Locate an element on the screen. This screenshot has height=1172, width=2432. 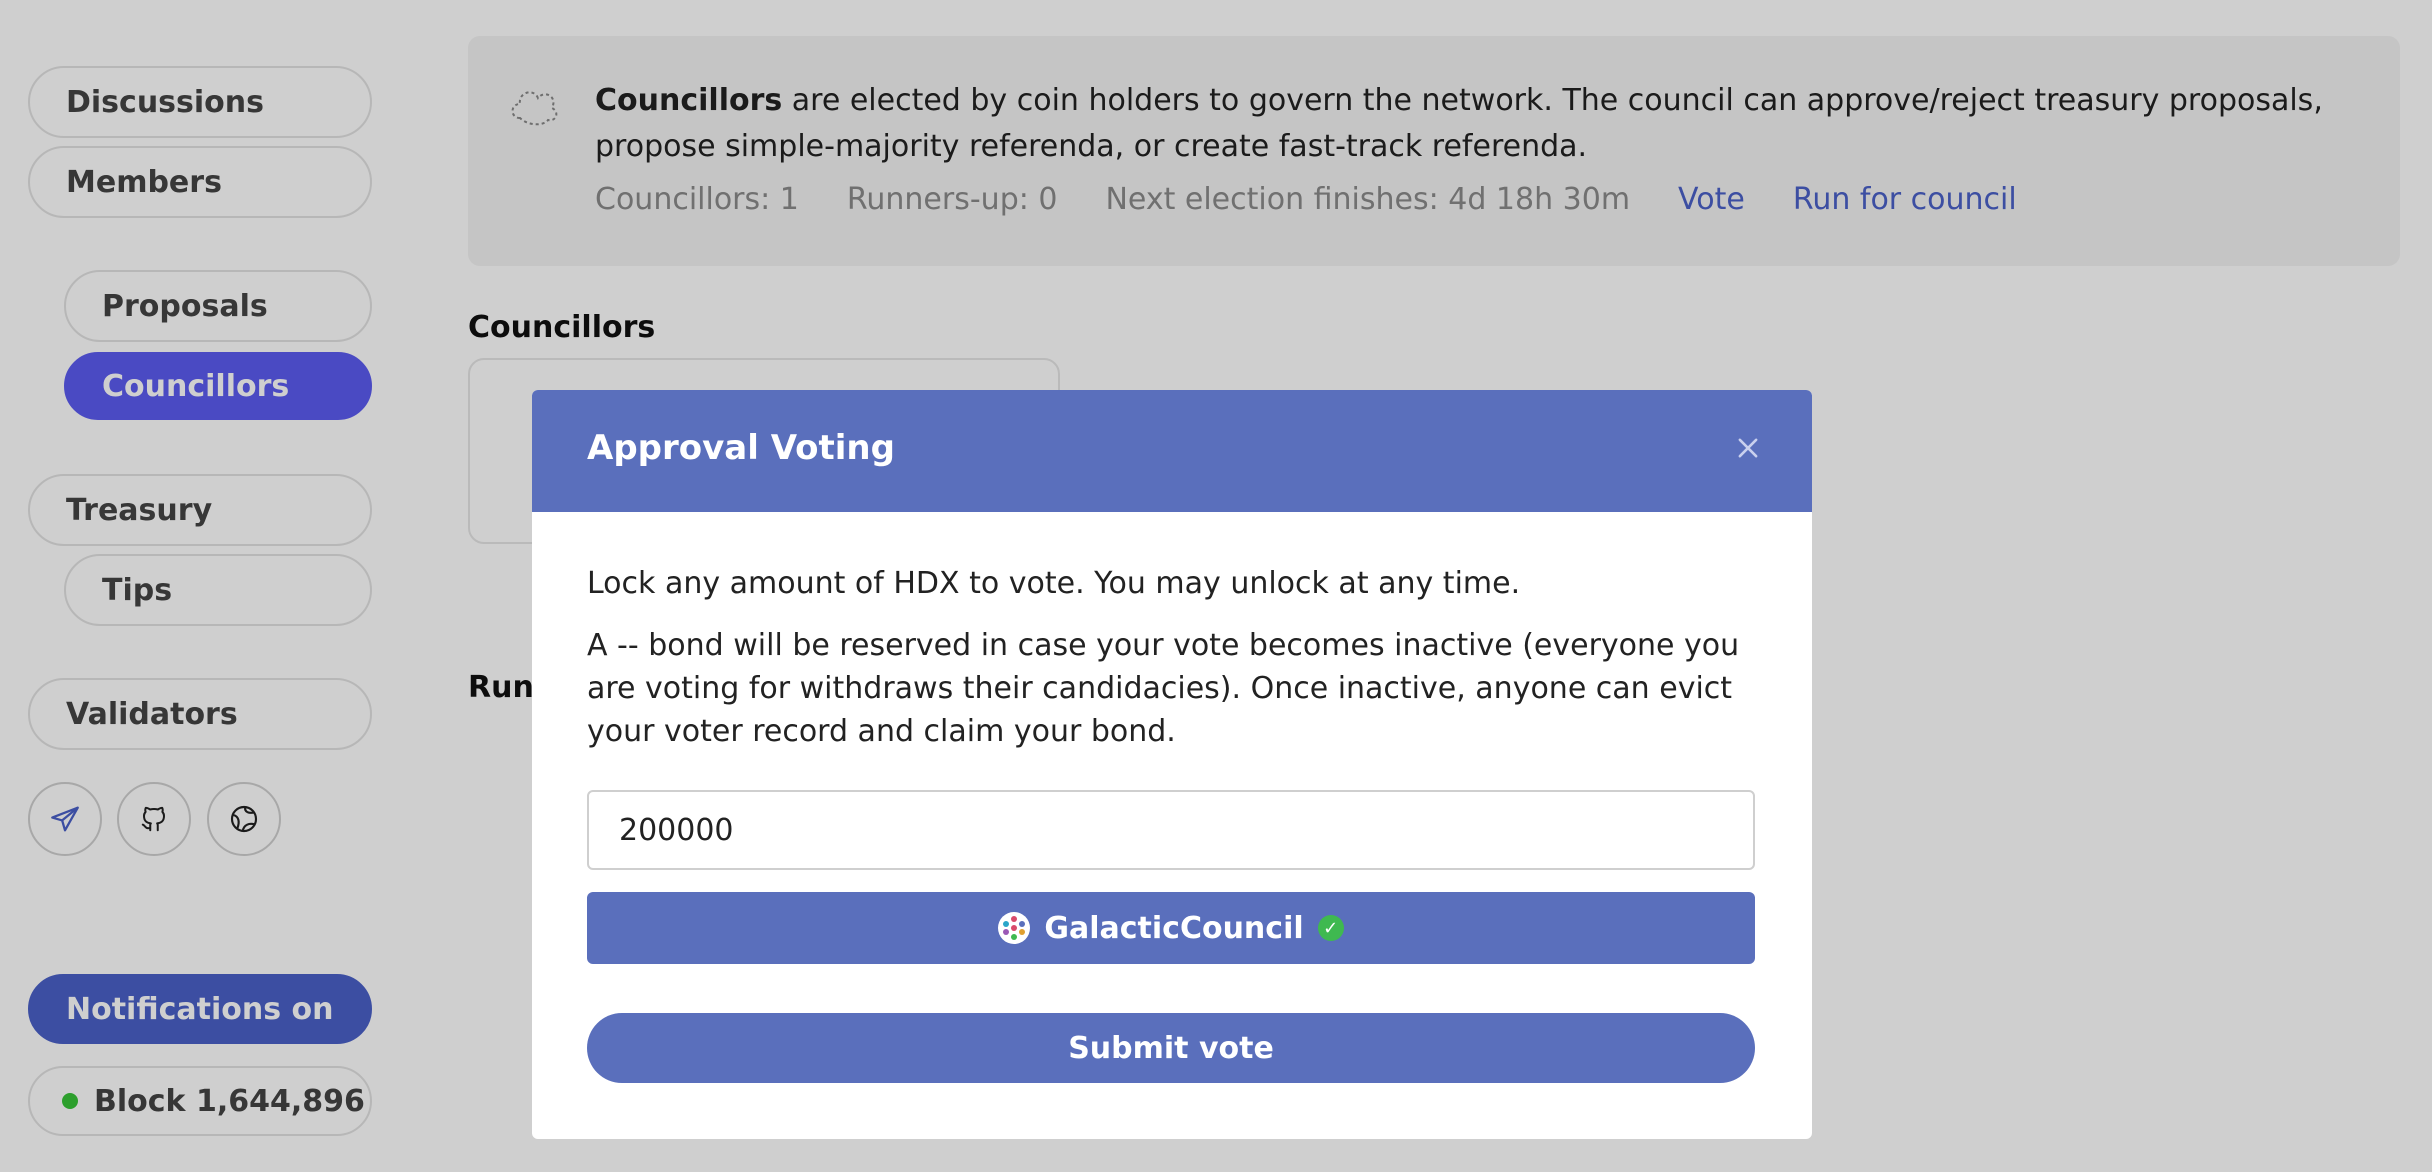
identicon-icon is located at coordinates (1014, 928).